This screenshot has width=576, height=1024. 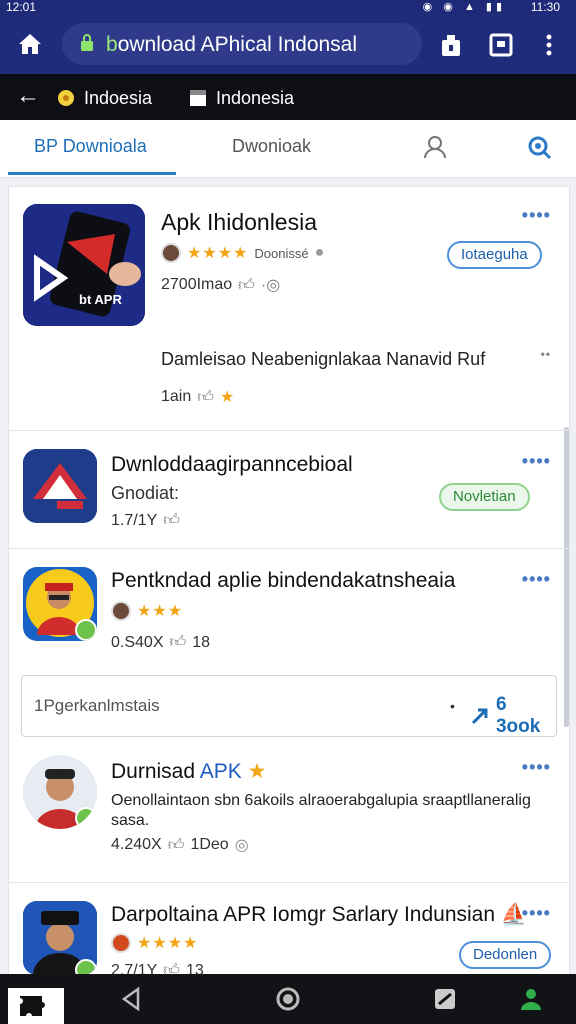 I want to click on recents-icon, so click(x=445, y=999).